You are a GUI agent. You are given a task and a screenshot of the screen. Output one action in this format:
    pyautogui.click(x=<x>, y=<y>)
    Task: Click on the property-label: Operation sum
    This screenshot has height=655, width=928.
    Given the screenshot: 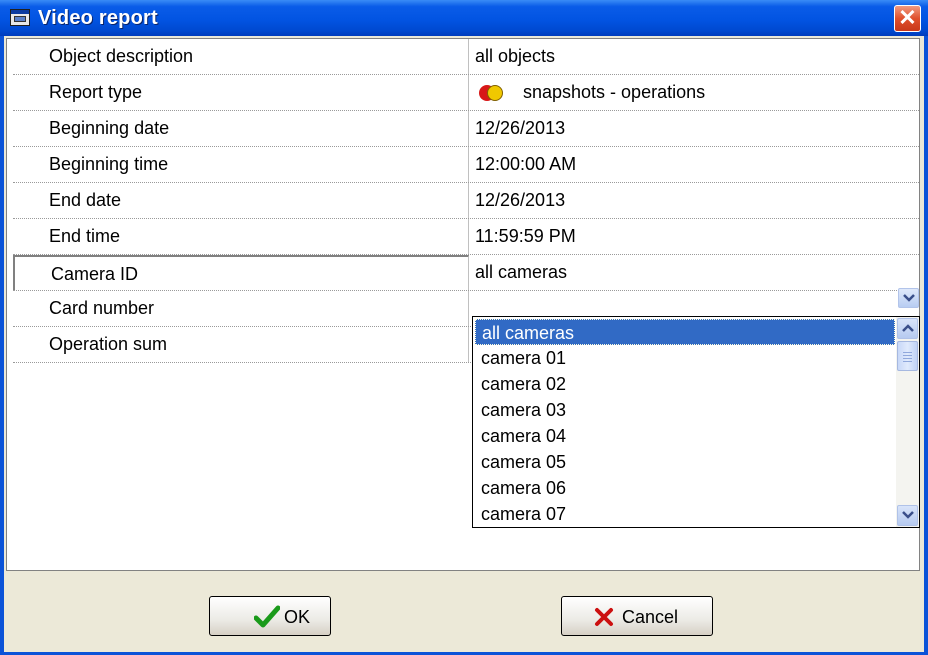 What is the action you would take?
    pyautogui.click(x=241, y=344)
    